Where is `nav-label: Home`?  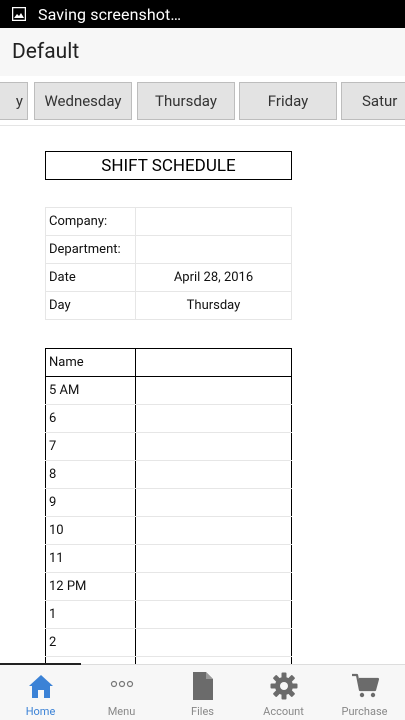
nav-label: Home is located at coordinates (40, 711).